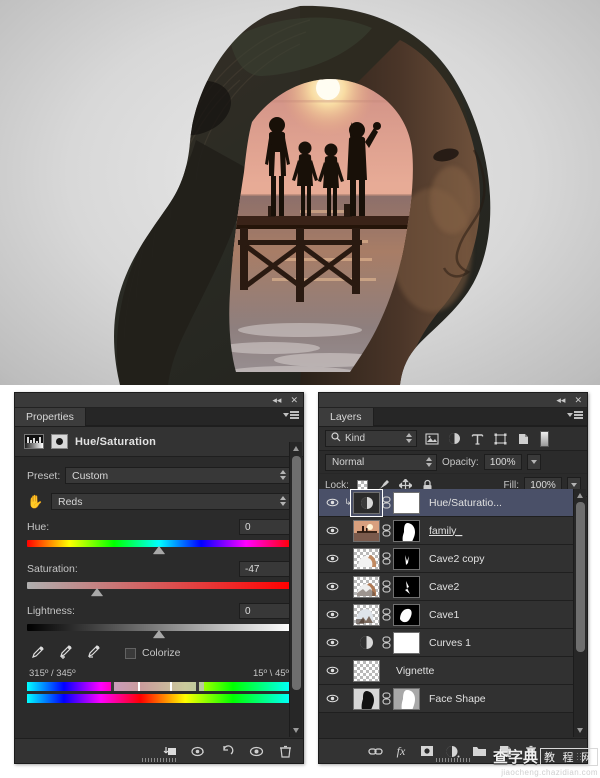 The width and height of the screenshot is (600, 778). I want to click on hue-range-inner-right, so click(170, 686).